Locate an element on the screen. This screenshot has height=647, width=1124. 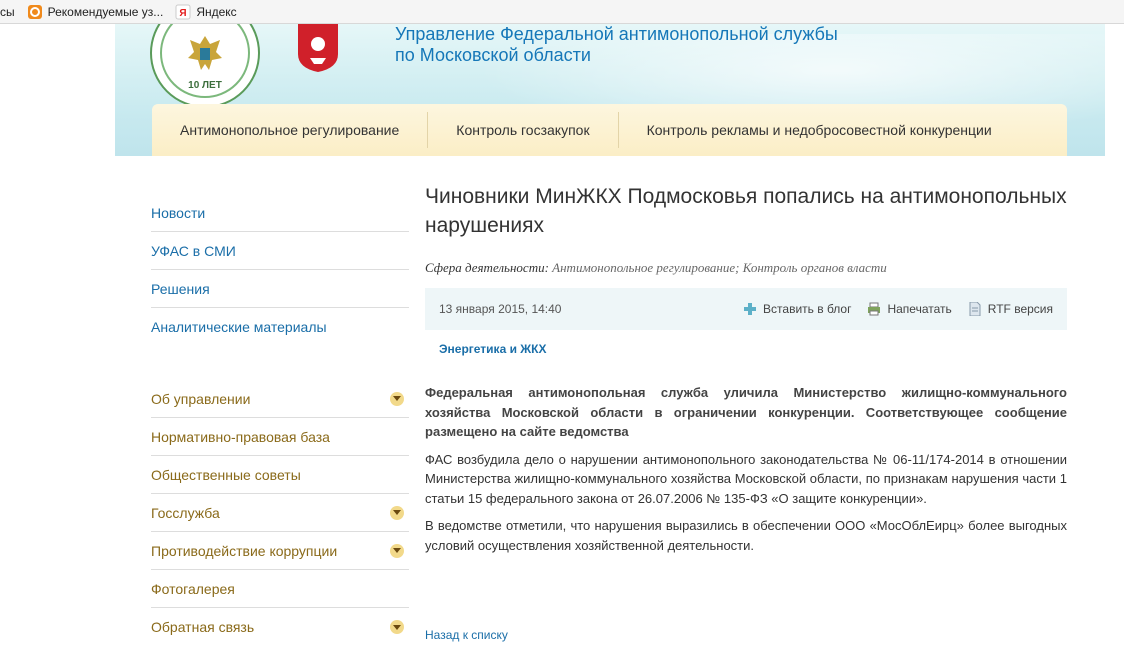
sidebar-link-media: УФАС в СМИ is located at coordinates (280, 251).